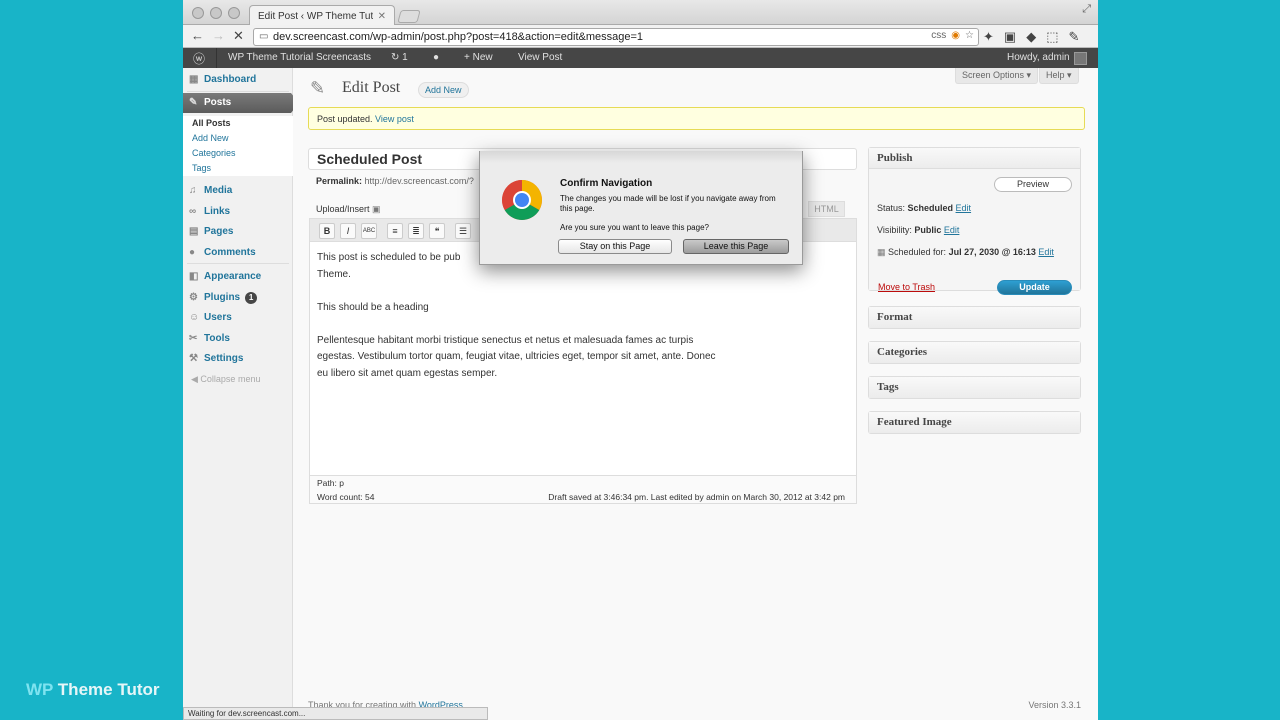 Image resolution: width=1280 pixels, height=720 pixels. Describe the element at coordinates (238, 212) in the screenshot. I see `sidebar-item-links: ∞ Links` at that location.